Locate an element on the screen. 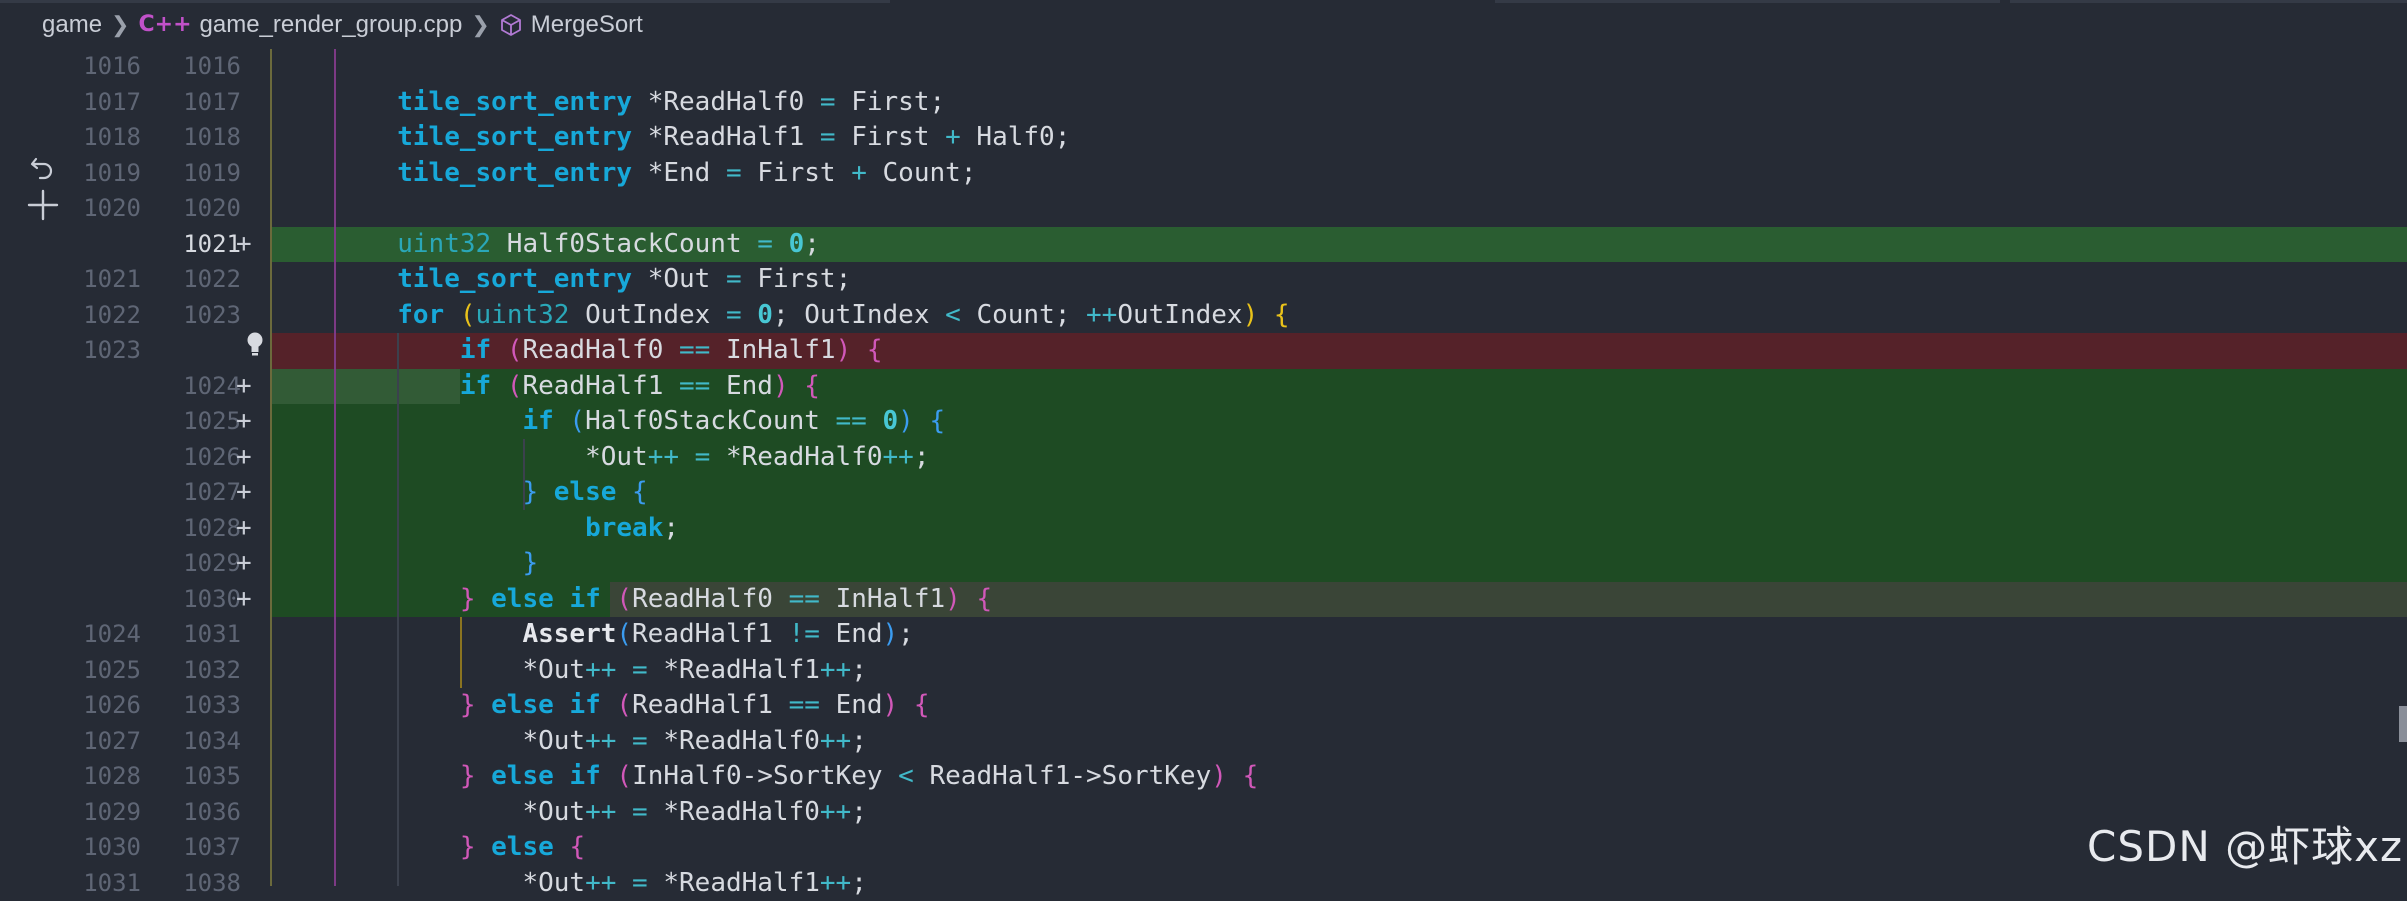  code-line: 1016 1016 is located at coordinates (1203, 67).